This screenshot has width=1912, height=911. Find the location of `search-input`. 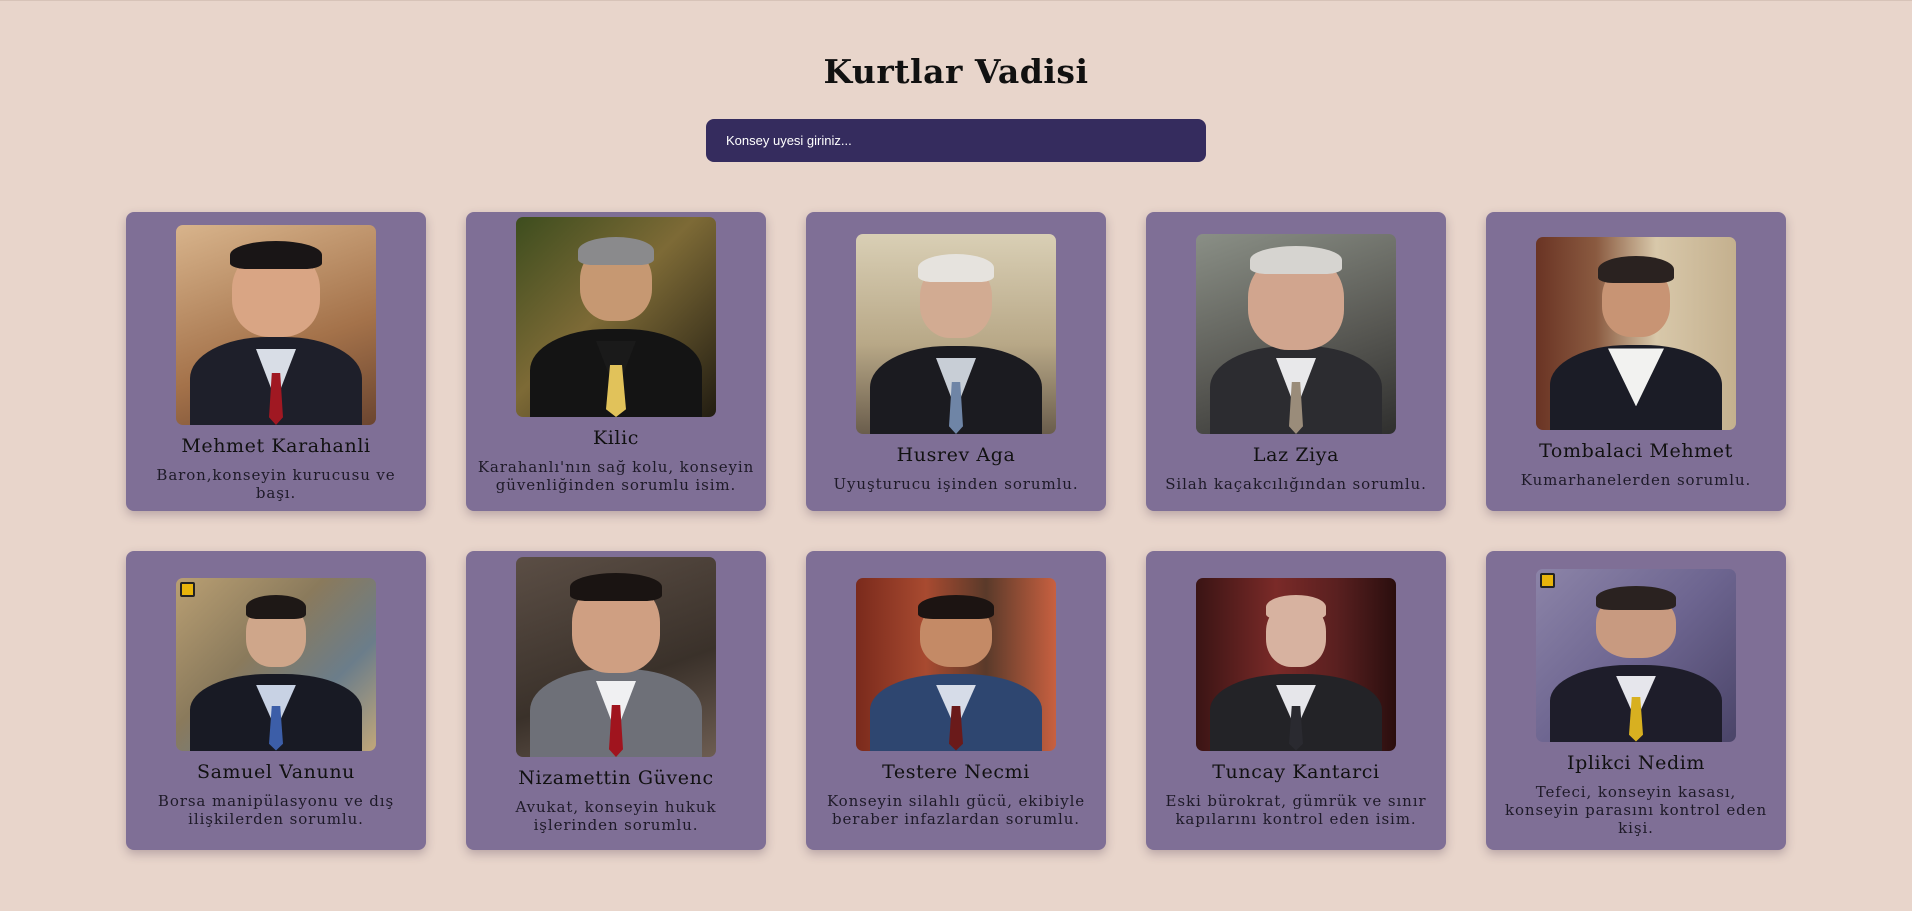

search-input is located at coordinates (956, 140).